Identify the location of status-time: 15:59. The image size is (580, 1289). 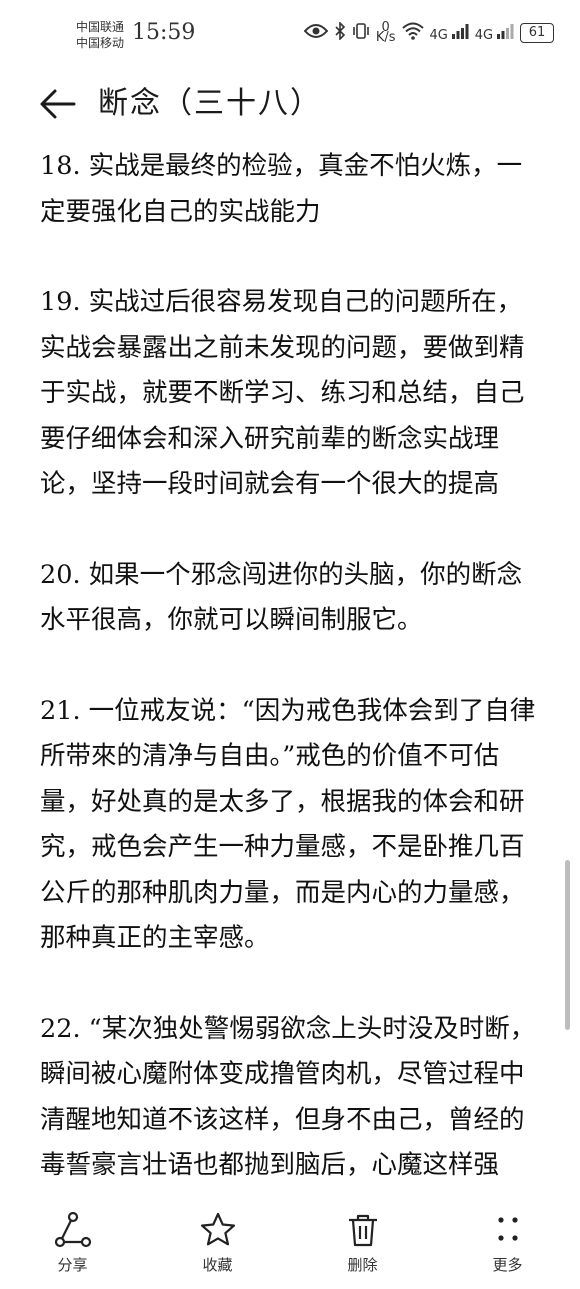
(164, 32).